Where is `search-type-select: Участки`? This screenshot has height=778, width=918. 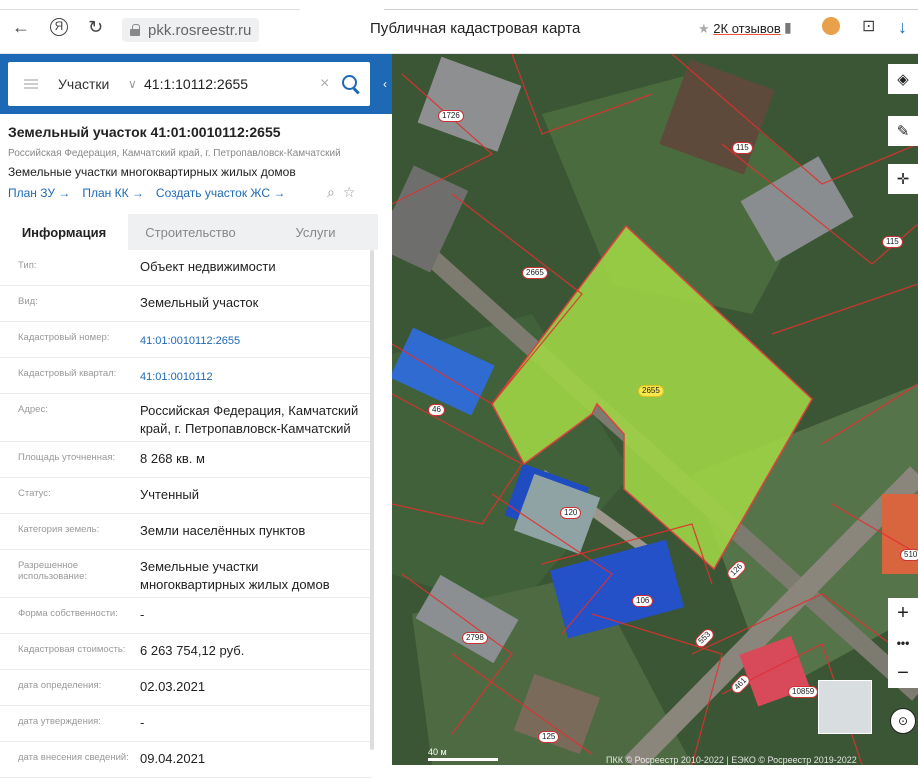
search-type-select: Участки is located at coordinates (91, 84).